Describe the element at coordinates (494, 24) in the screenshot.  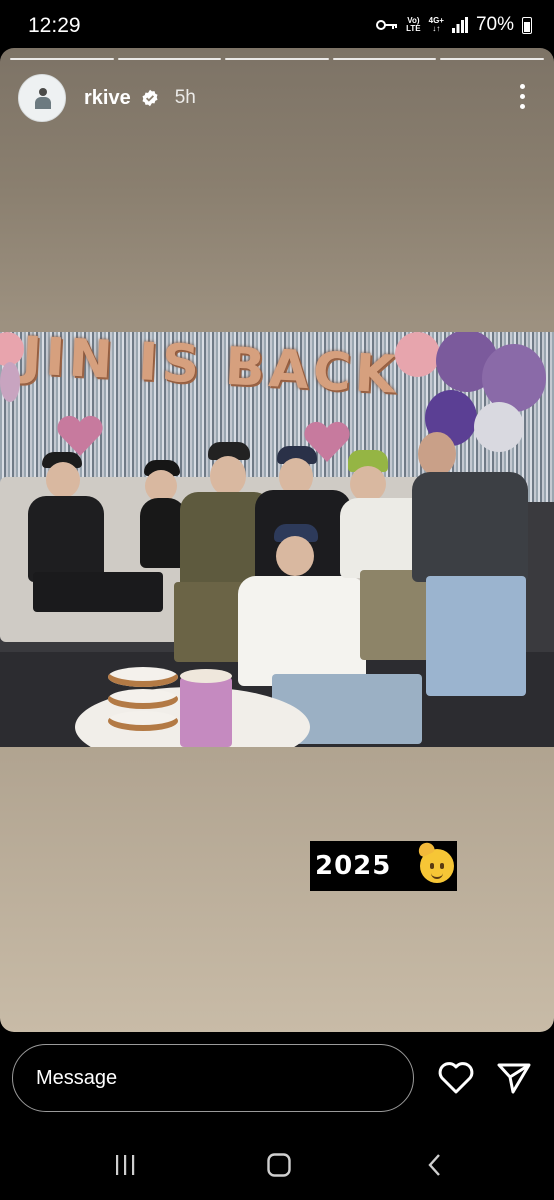
I see `battery-percent: 70%` at that location.